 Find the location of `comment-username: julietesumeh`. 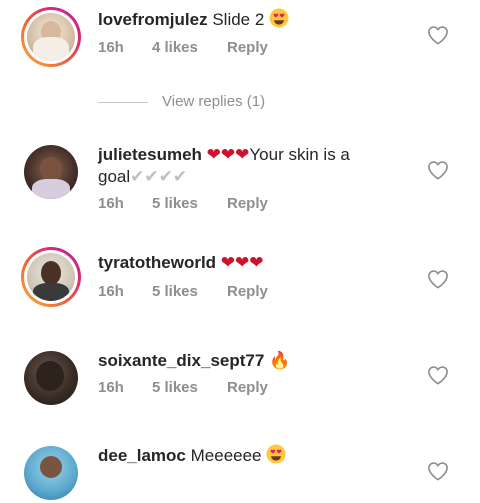

comment-username: julietesumeh is located at coordinates (150, 154).